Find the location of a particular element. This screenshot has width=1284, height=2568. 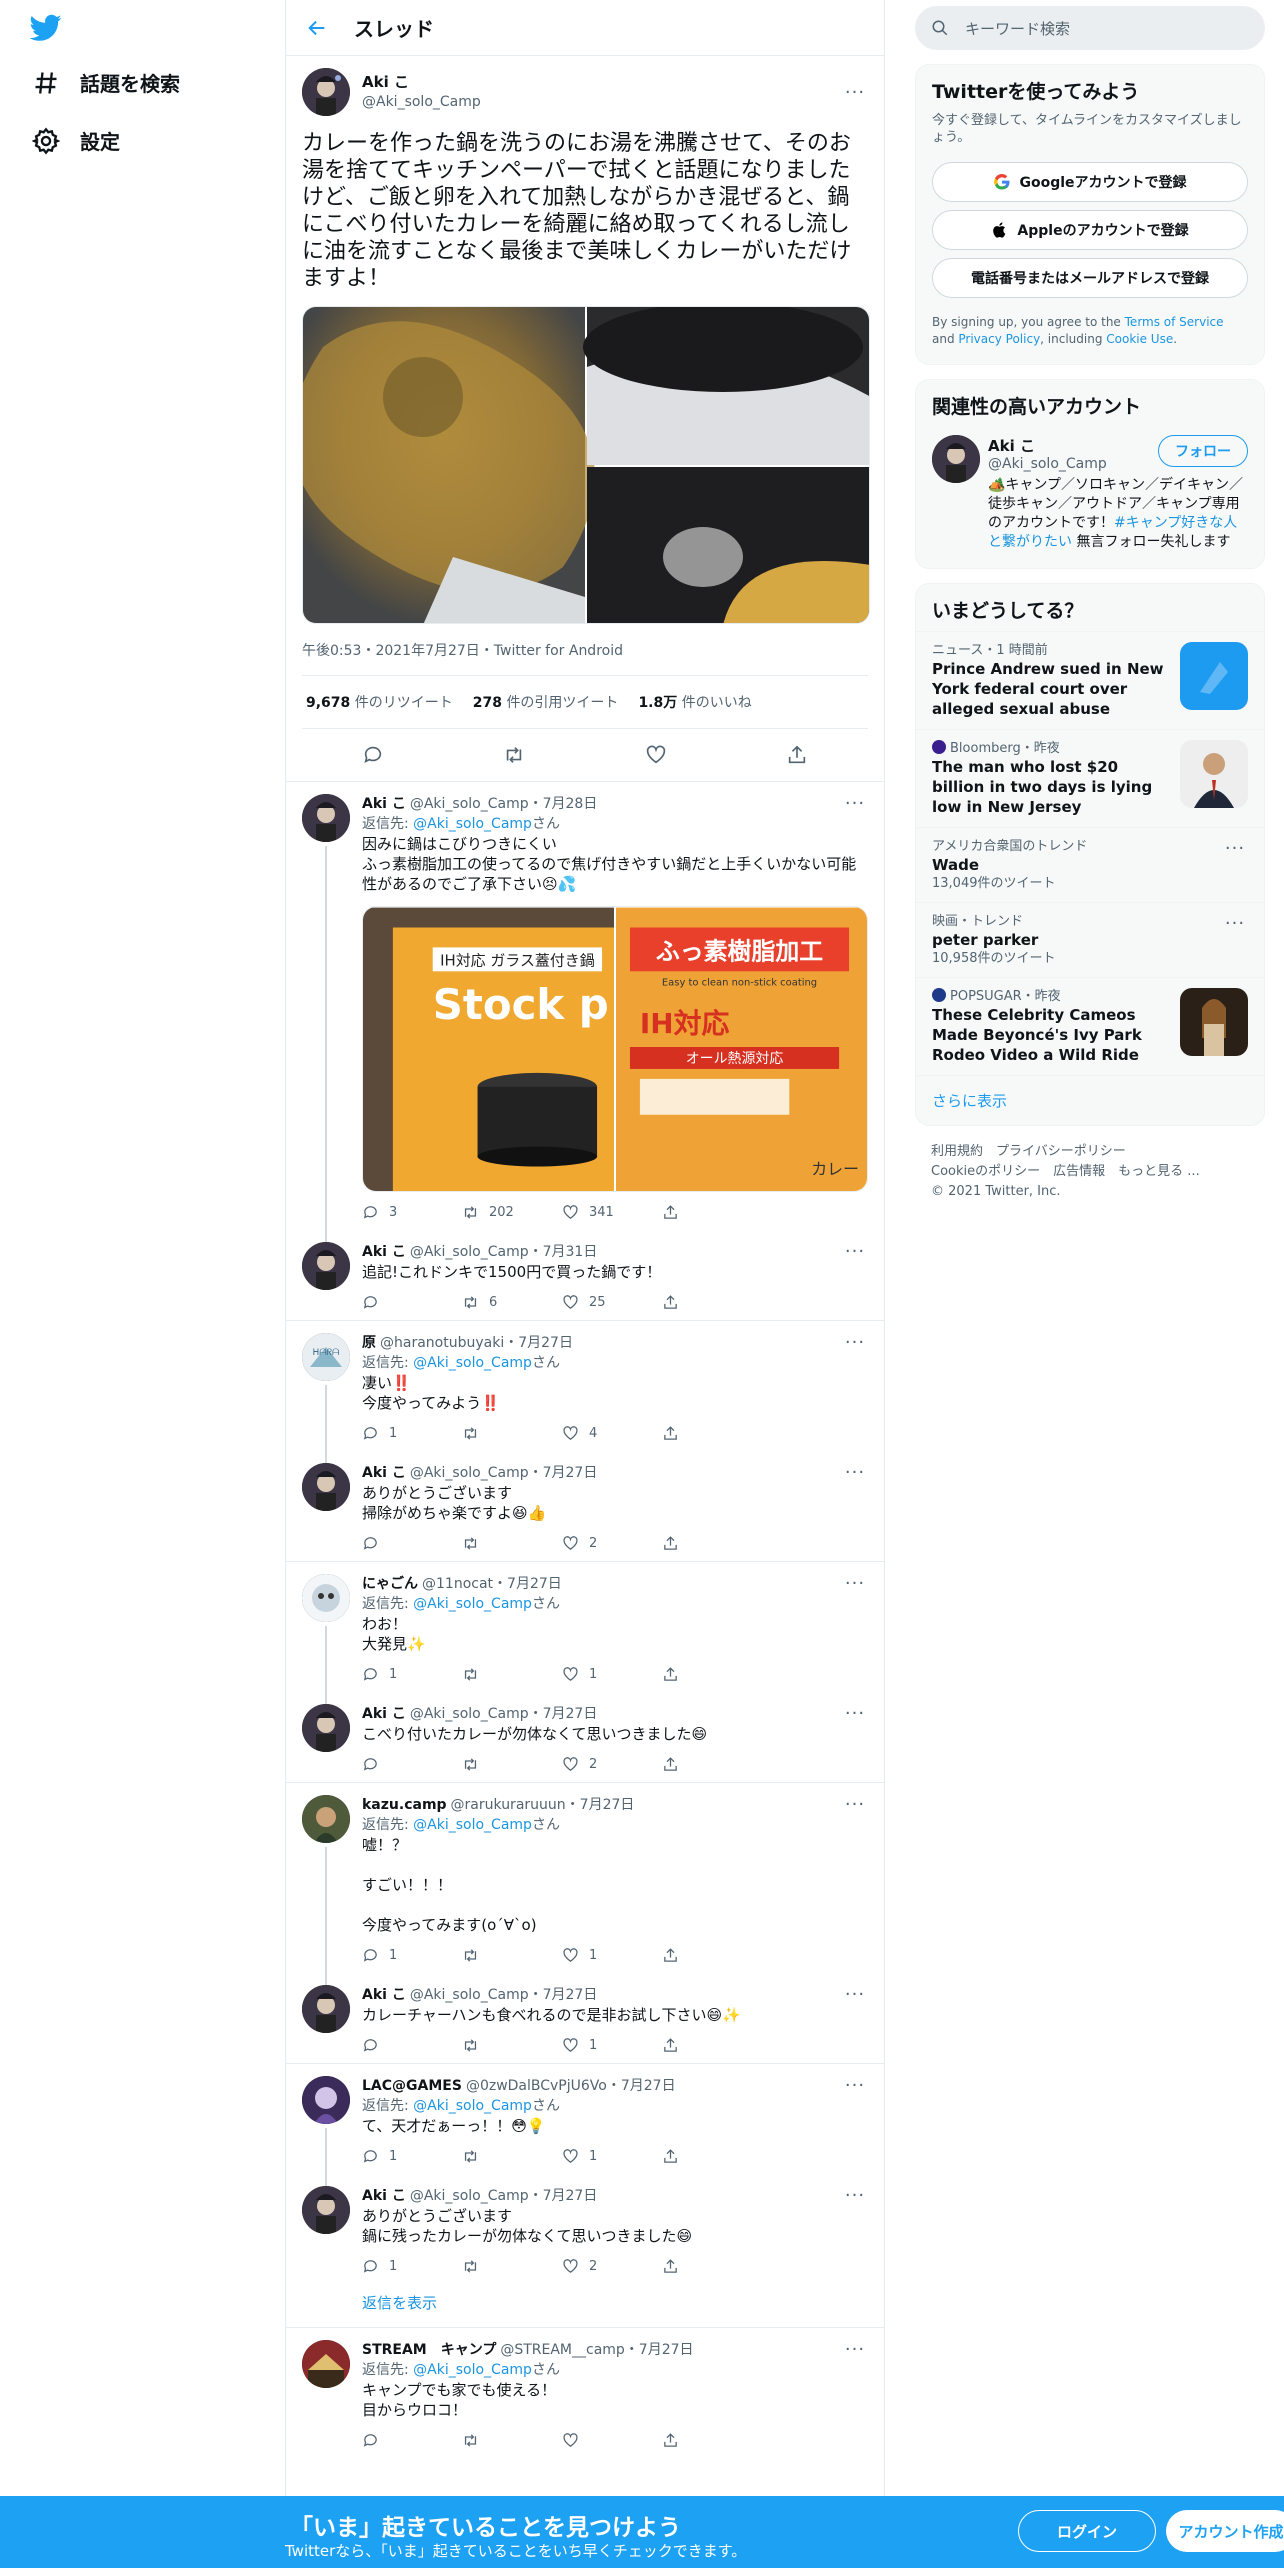

trend-item: アメリカ合衆国のトレンド Wade 13,049件のツイート ··· is located at coordinates (1090, 864).